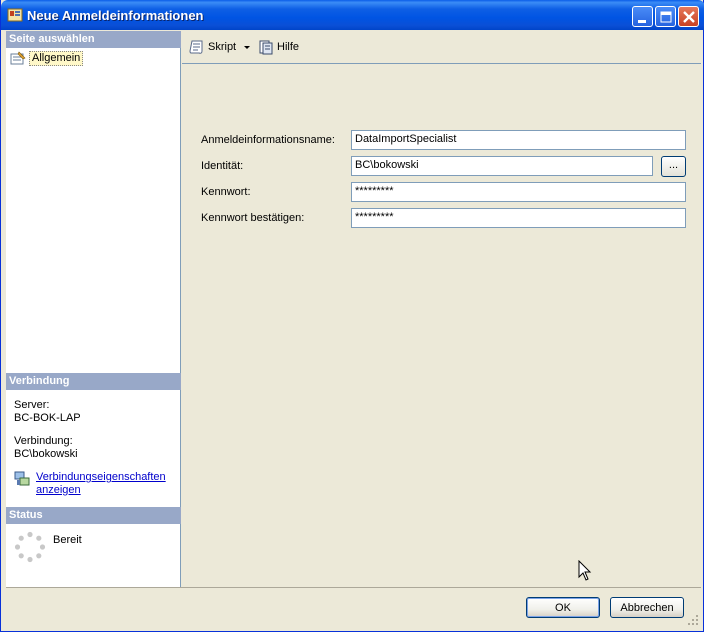  I want to click on help-label: Hilfe, so click(288, 47).